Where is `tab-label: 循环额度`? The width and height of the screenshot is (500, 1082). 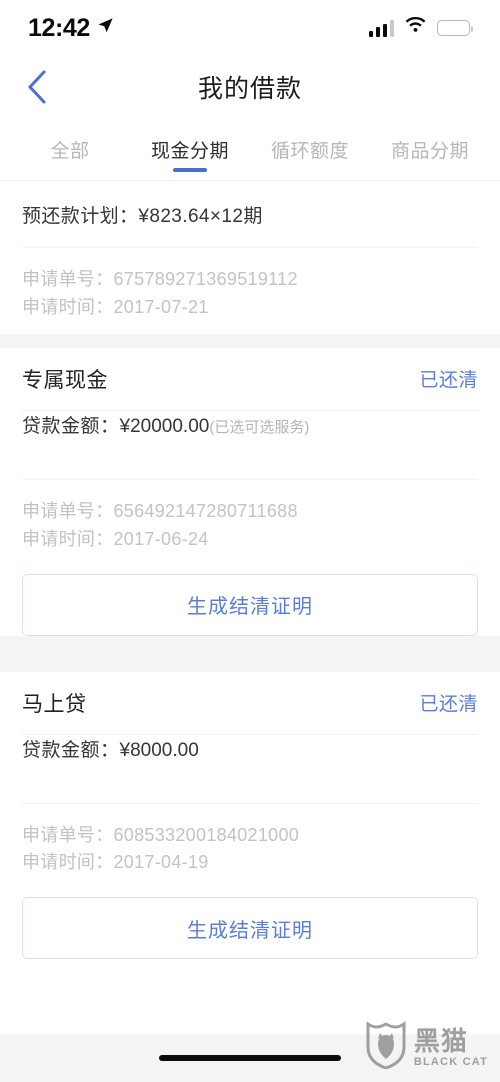
tab-label: 循环额度 is located at coordinates (309, 151).